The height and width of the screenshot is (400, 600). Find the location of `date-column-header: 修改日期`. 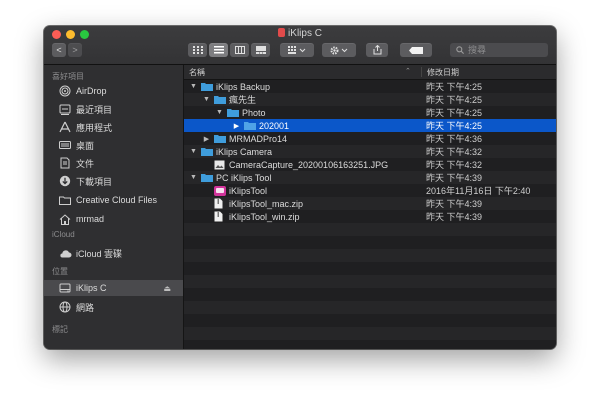

date-column-header: 修改日期 is located at coordinates (443, 72).